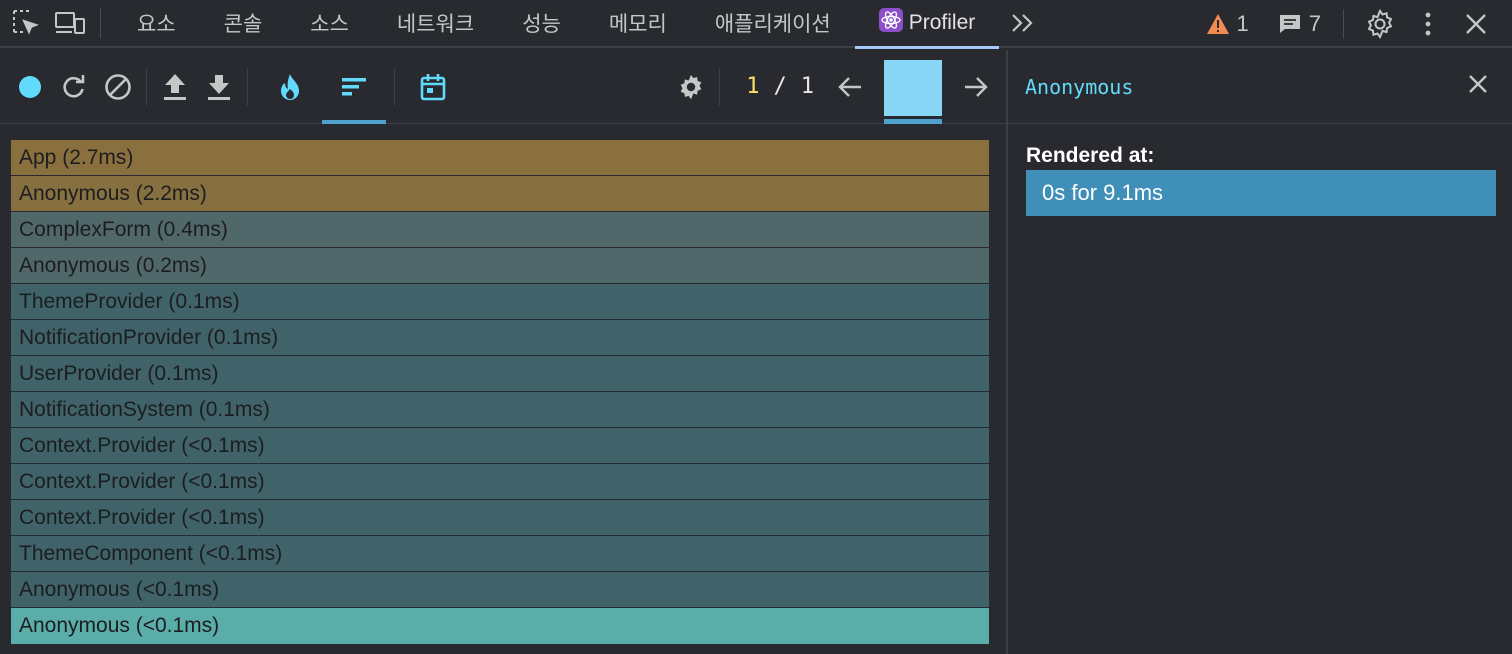  I want to click on record-button, so click(30, 87).